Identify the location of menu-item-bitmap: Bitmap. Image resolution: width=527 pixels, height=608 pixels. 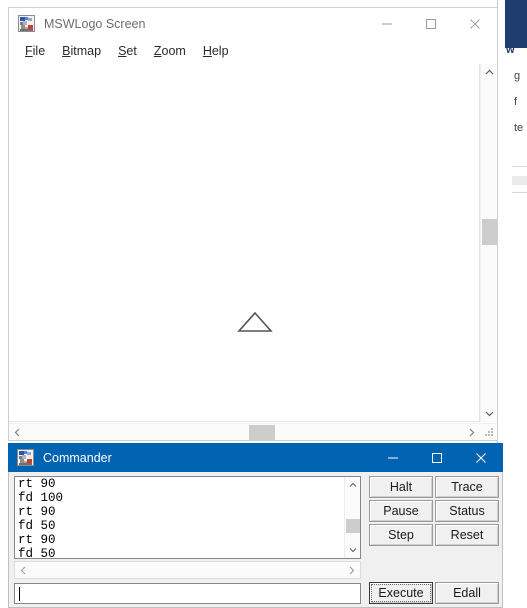
(82, 51).